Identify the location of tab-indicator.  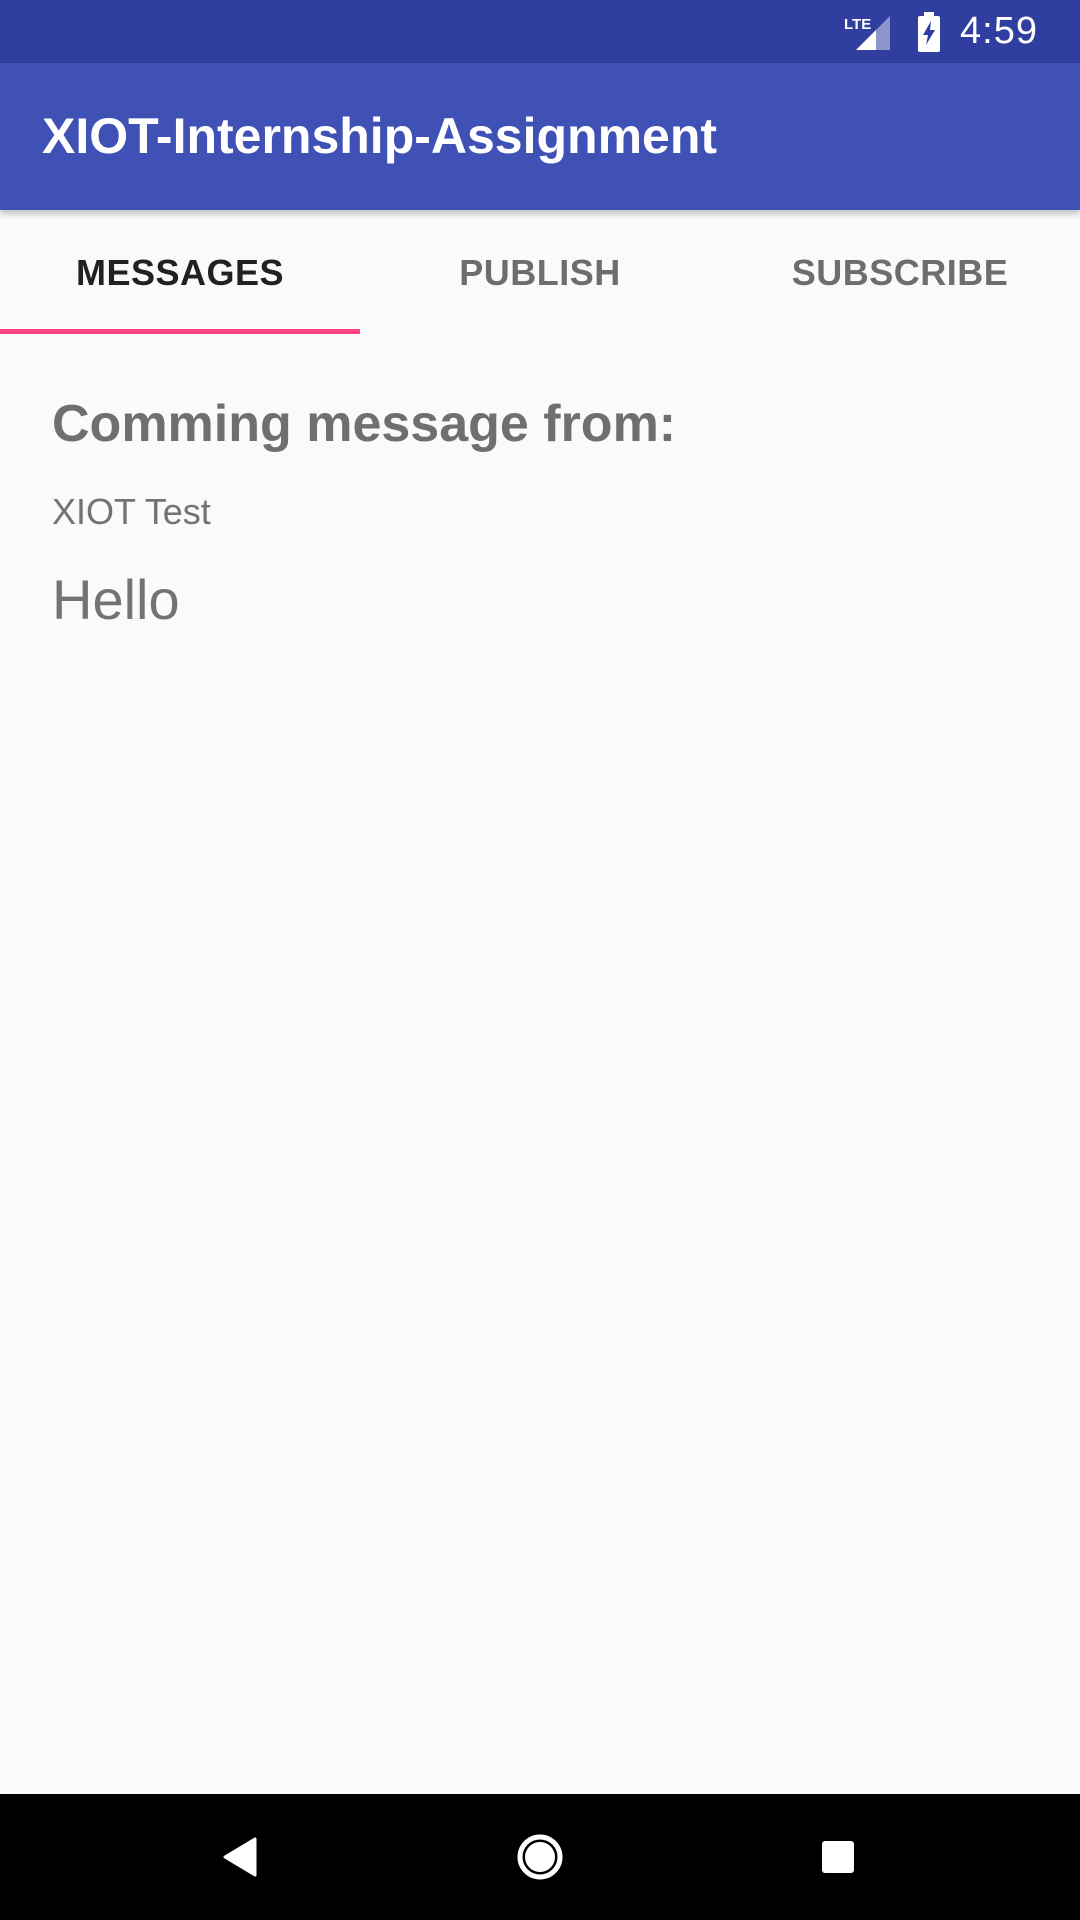
(180, 331).